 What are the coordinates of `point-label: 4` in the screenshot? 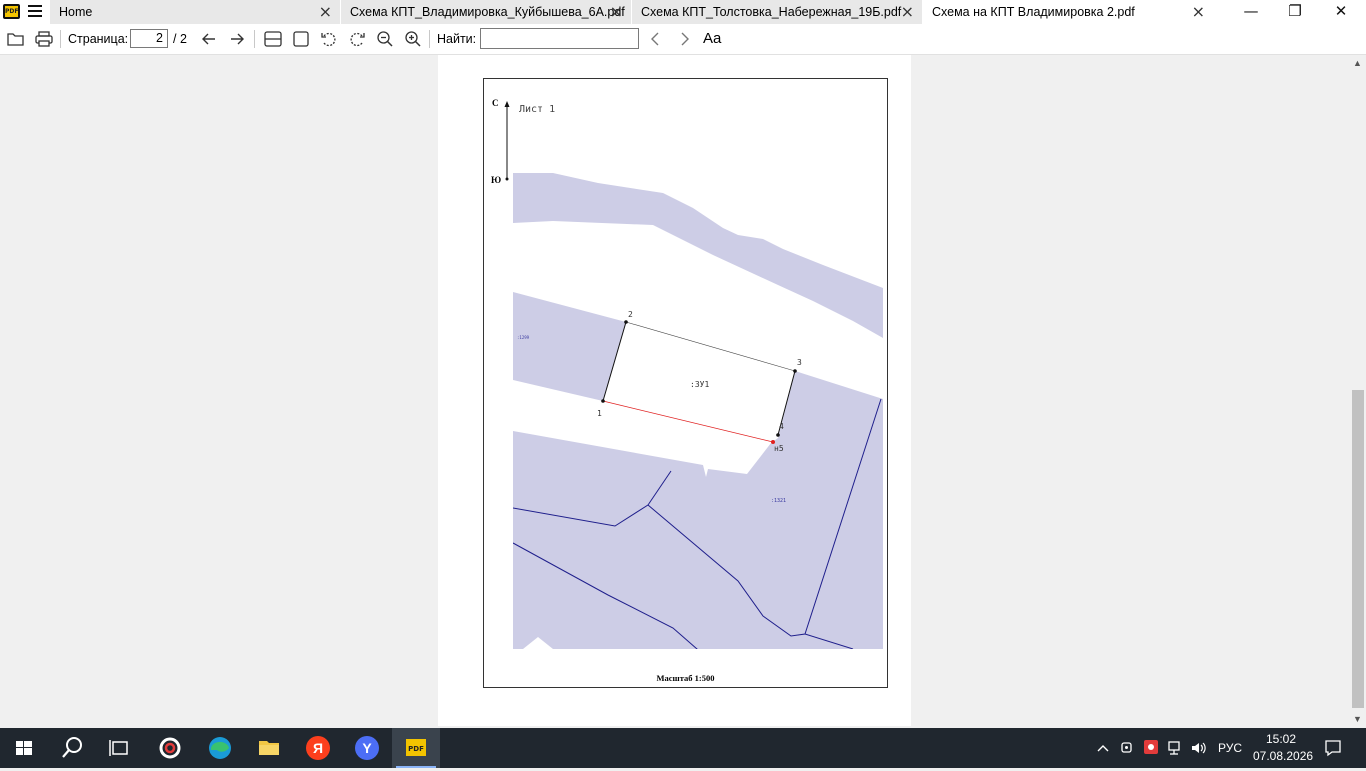 It's located at (781, 426).